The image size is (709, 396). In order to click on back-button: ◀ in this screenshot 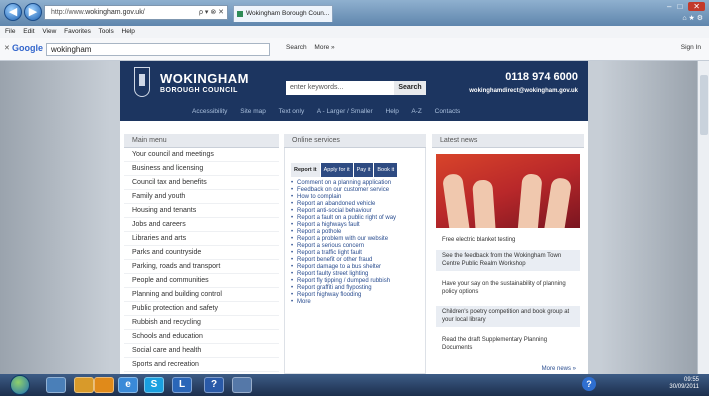, I will do `click(13, 12)`.